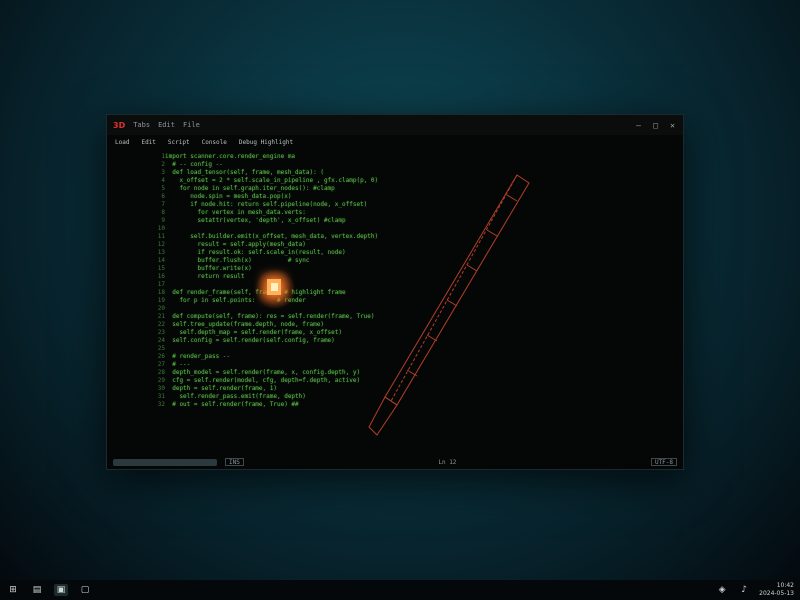 This screenshot has height=600, width=800. What do you see at coordinates (161, 324) in the screenshot?
I see `line-number: 22` at bounding box center [161, 324].